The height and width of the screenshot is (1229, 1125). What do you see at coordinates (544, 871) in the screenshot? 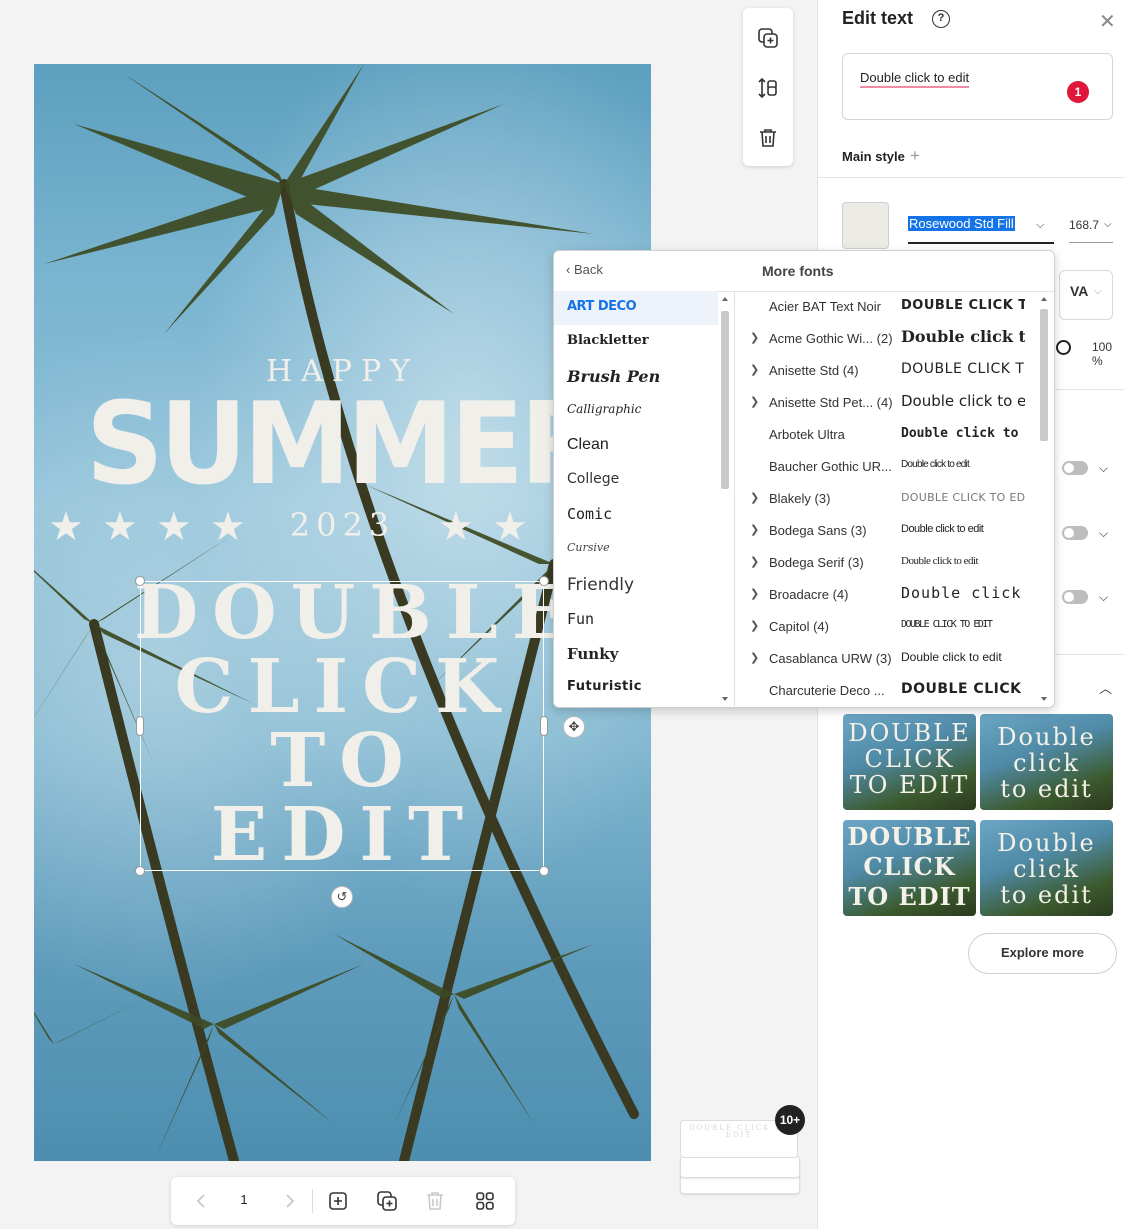
I see `resize-handle-bottom-right` at bounding box center [544, 871].